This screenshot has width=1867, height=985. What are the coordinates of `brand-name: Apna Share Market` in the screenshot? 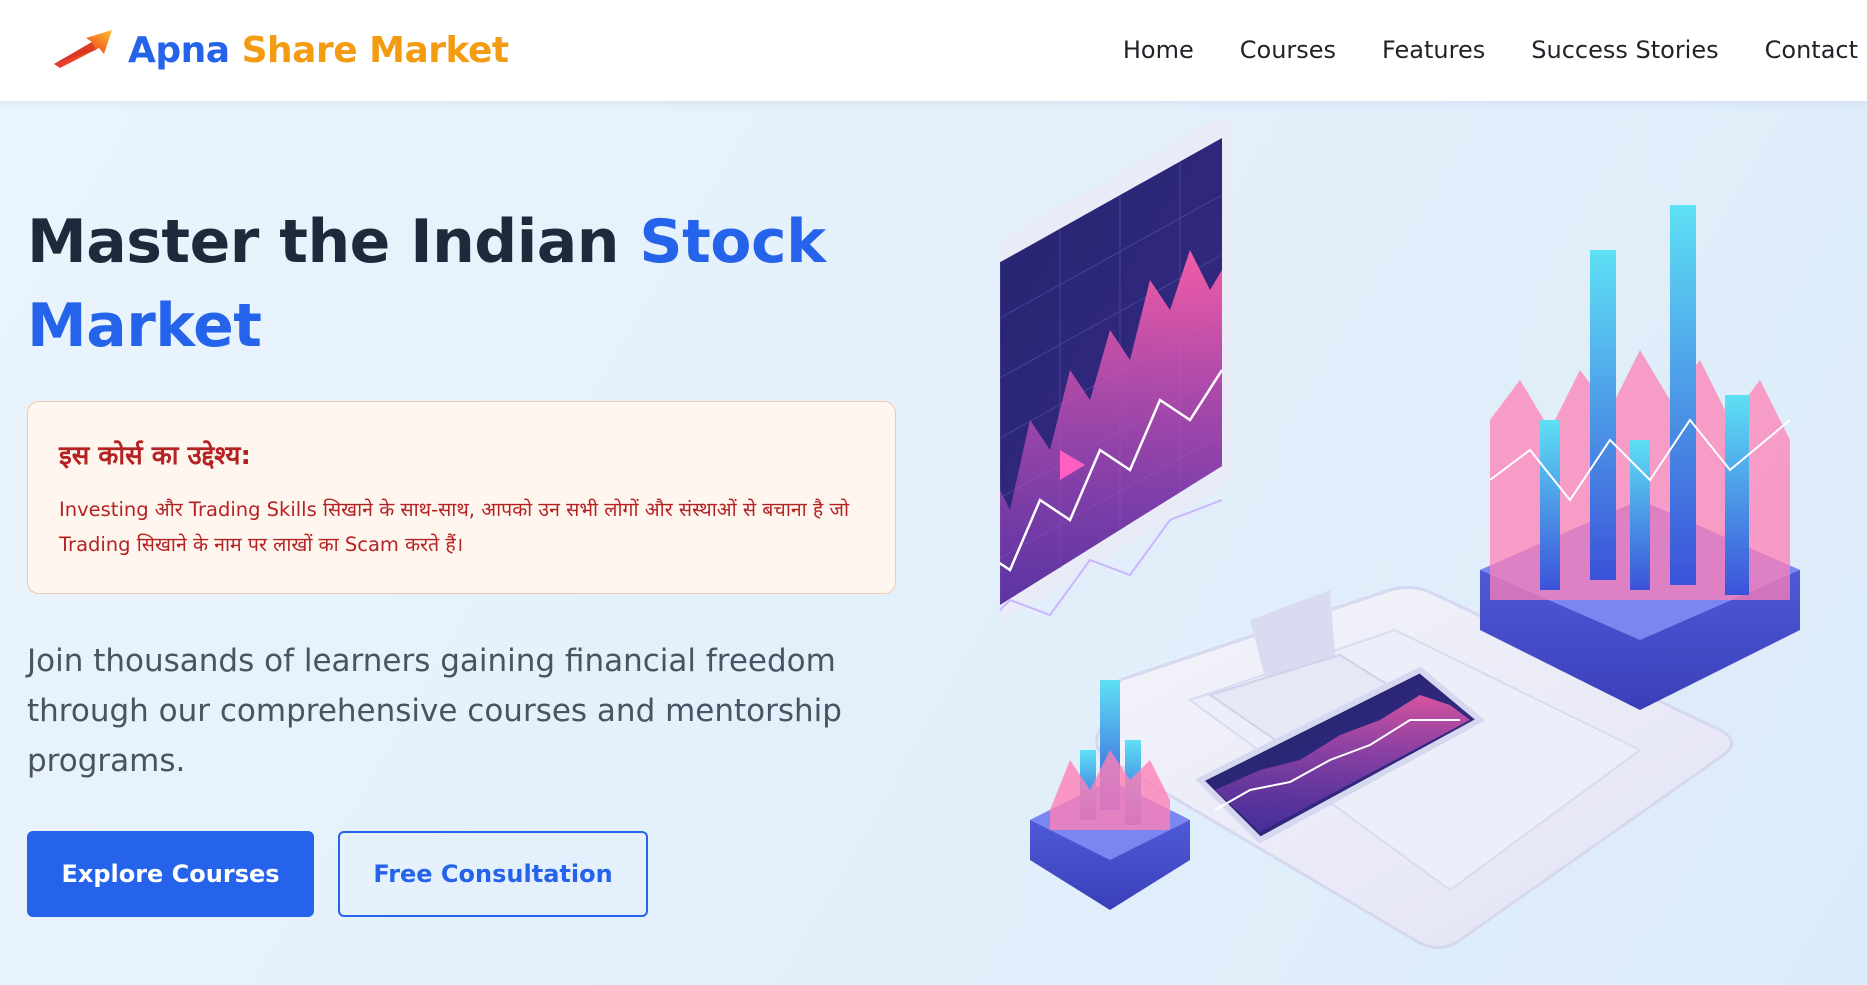 It's located at (318, 50).